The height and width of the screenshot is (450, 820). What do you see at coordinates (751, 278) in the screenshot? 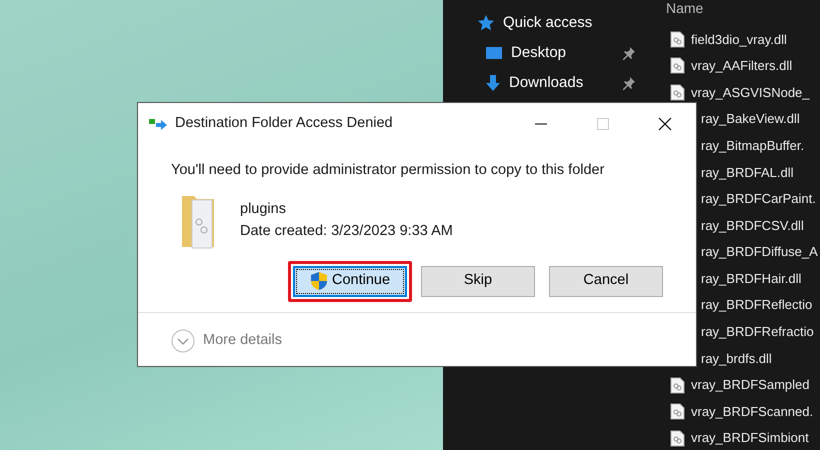
I see `file-name: ray_BRDFHair.dll` at bounding box center [751, 278].